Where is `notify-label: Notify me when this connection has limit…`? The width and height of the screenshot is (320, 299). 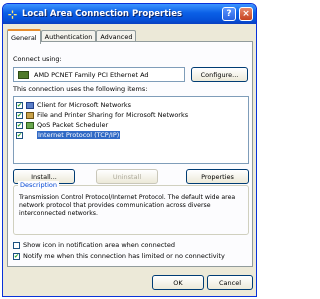
notify-label: Notify me when this connection has limit… is located at coordinates (124, 256).